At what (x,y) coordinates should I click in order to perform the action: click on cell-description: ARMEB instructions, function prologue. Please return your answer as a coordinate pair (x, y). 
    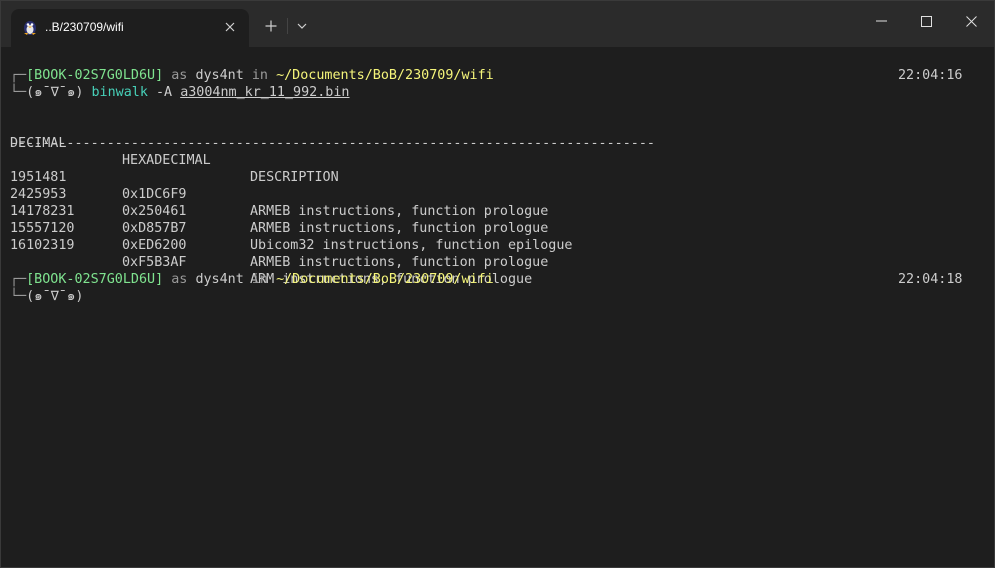
    Looking at the image, I should click on (399, 262).